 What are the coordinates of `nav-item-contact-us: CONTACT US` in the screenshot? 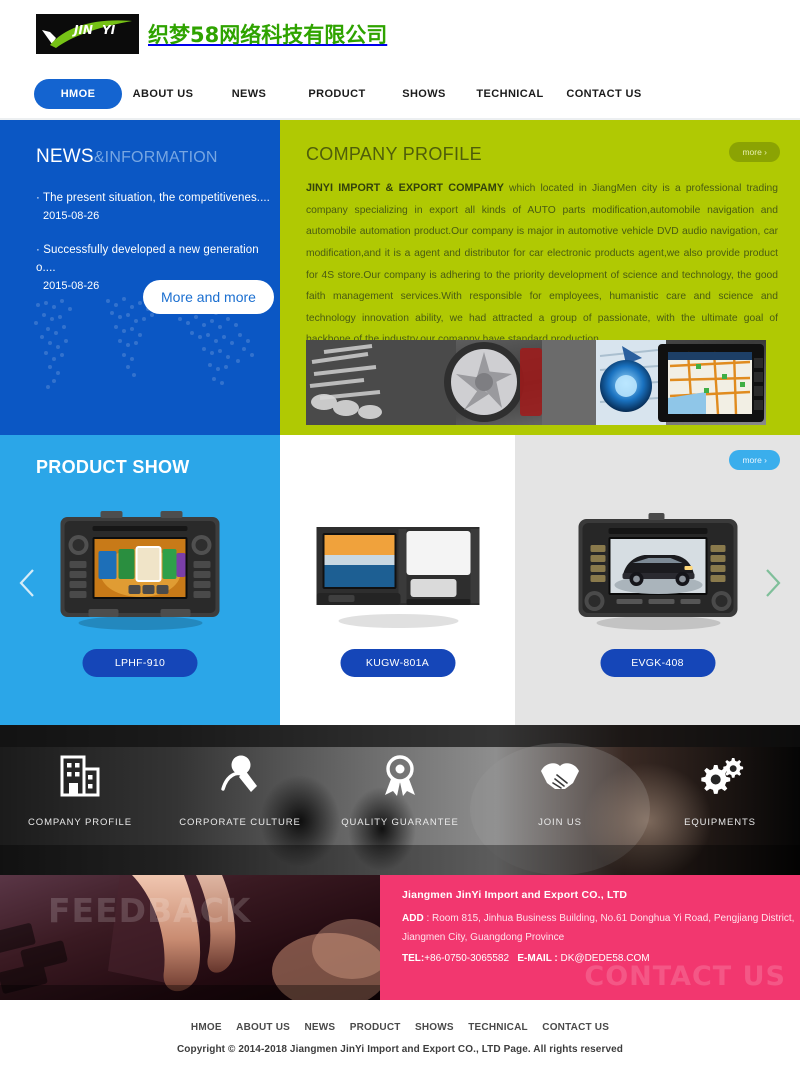 It's located at (603, 94).